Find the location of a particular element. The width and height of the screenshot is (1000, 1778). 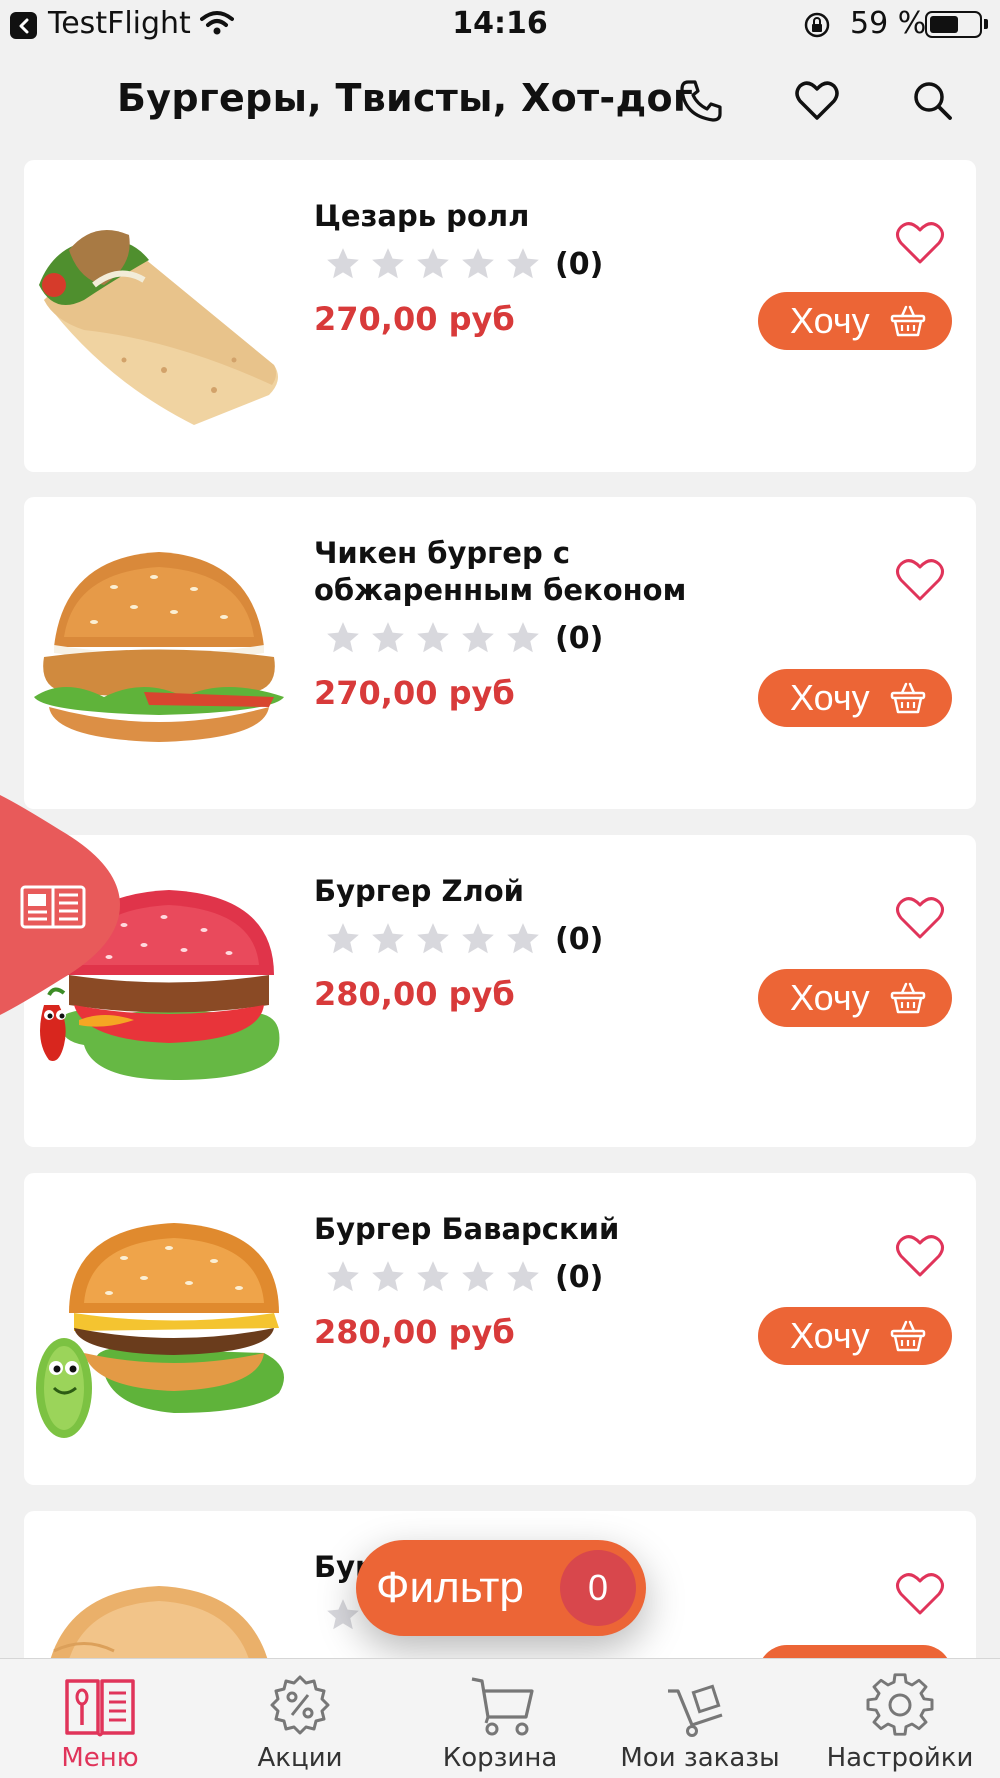

cart-icon is located at coordinates (502, 1706).